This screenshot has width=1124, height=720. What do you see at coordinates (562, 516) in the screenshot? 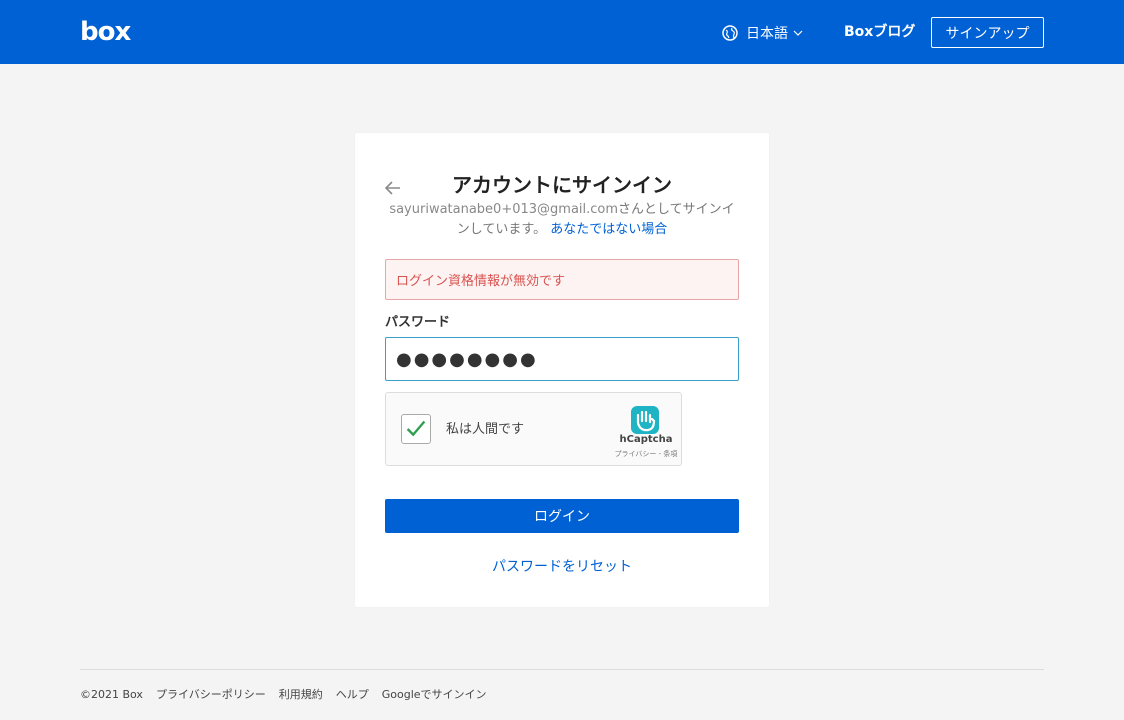
I see `login-button: ログイン` at bounding box center [562, 516].